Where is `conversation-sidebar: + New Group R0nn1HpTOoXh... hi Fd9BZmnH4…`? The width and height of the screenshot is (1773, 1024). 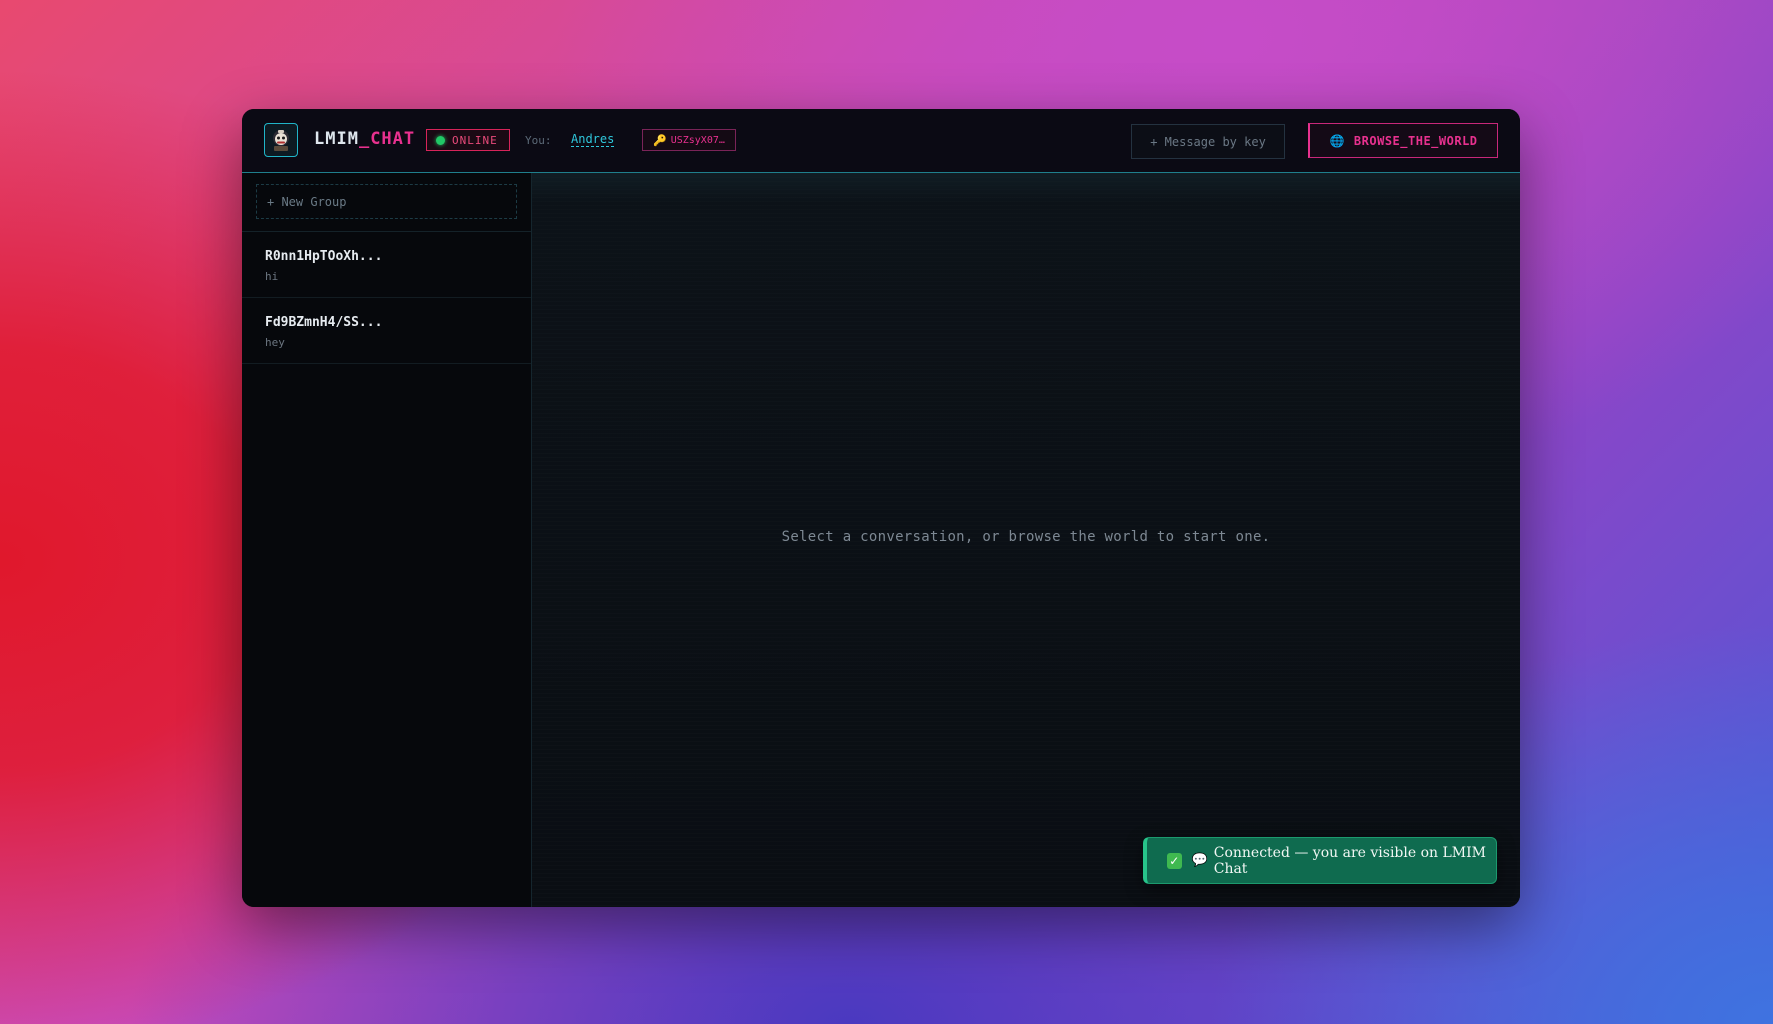
conversation-sidebar: + New Group R0nn1HpTOoXh... hi Fd9BZmnH4… is located at coordinates (387, 540).